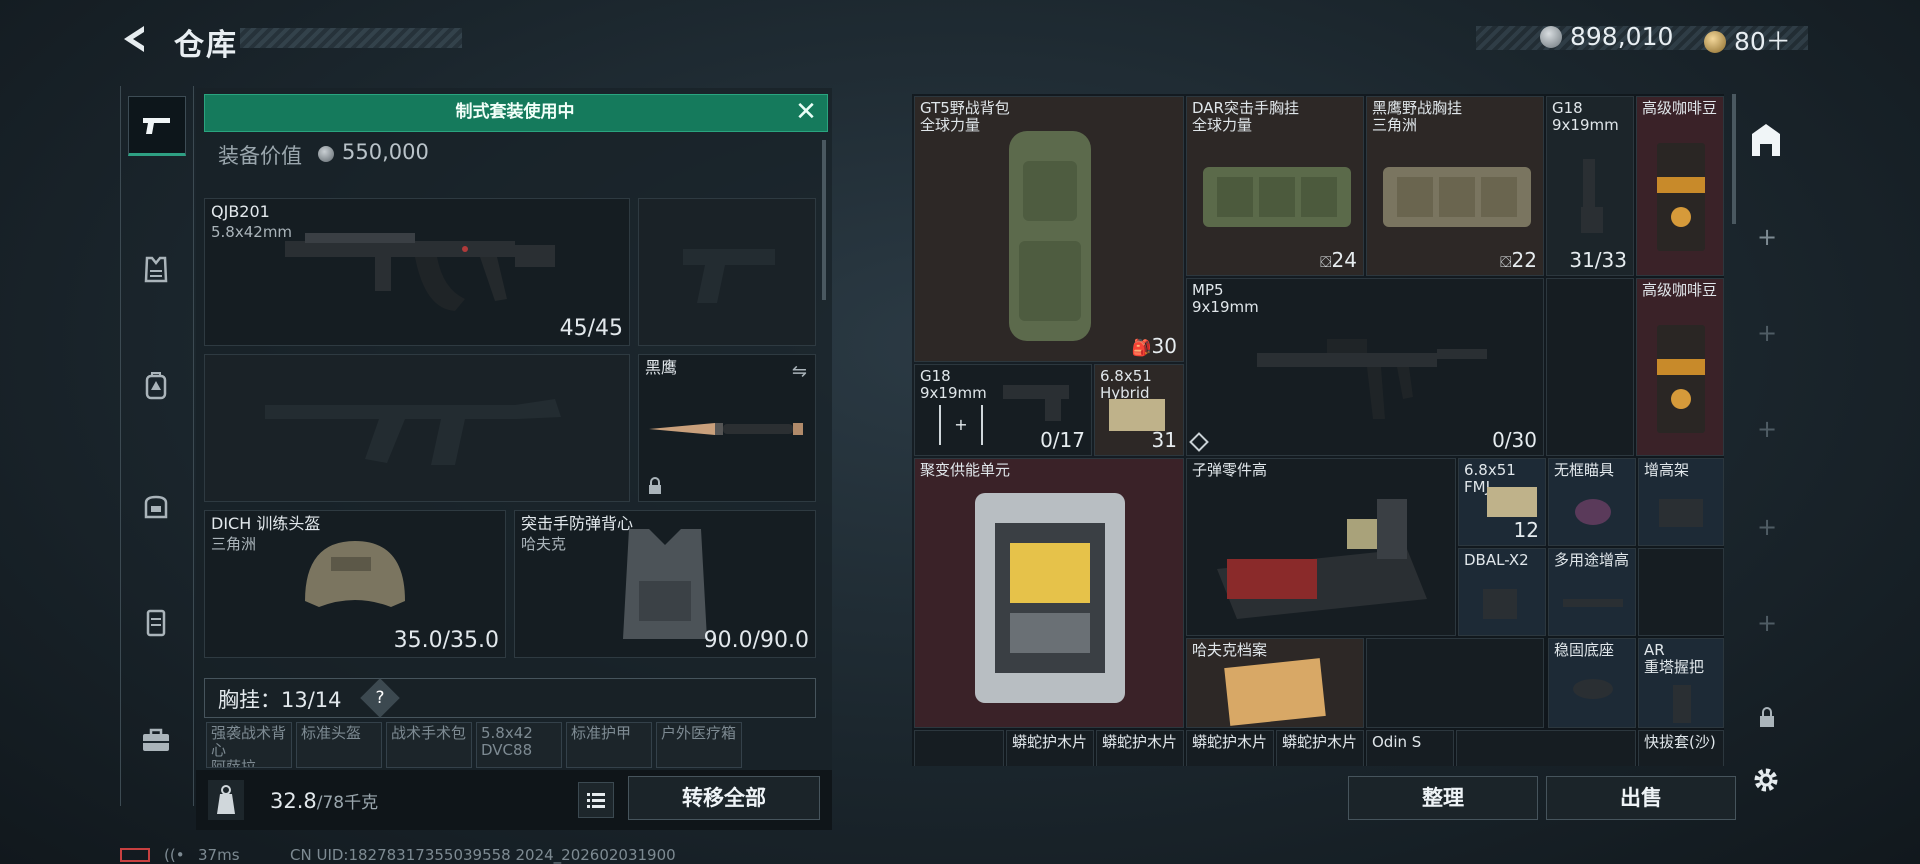 The image size is (1920, 864). I want to click on slot-armor: 突击手防弹背心 哈夫克 90.0/90.0, so click(665, 584).